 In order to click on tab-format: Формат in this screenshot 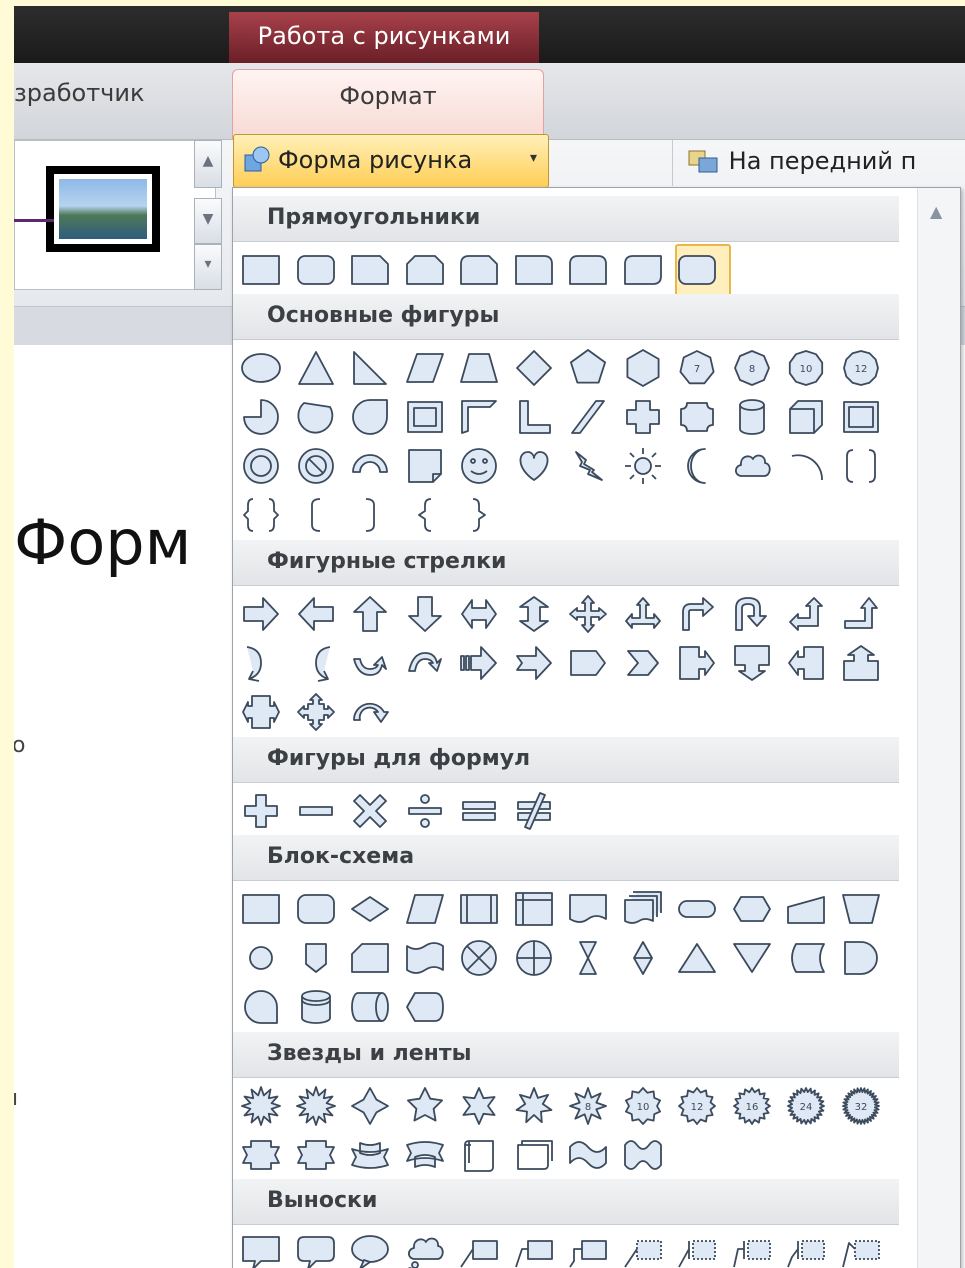, I will do `click(388, 104)`.